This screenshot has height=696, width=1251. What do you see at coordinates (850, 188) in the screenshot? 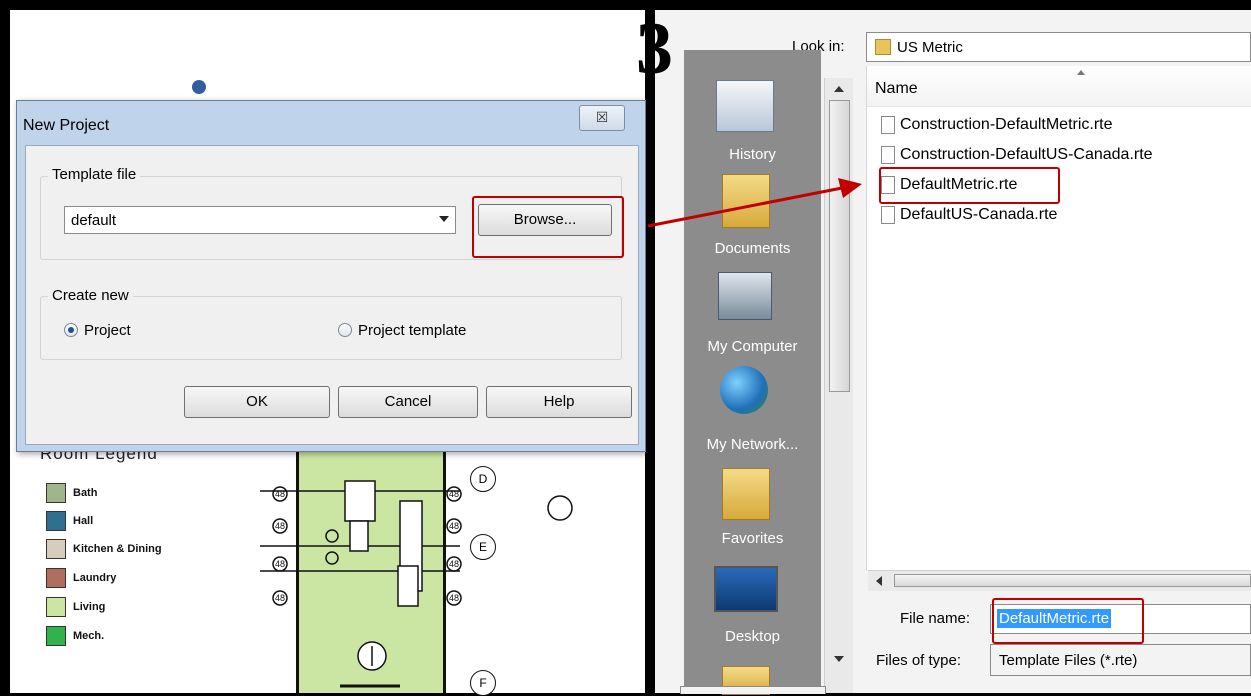
I see `arrow-head` at bounding box center [850, 188].